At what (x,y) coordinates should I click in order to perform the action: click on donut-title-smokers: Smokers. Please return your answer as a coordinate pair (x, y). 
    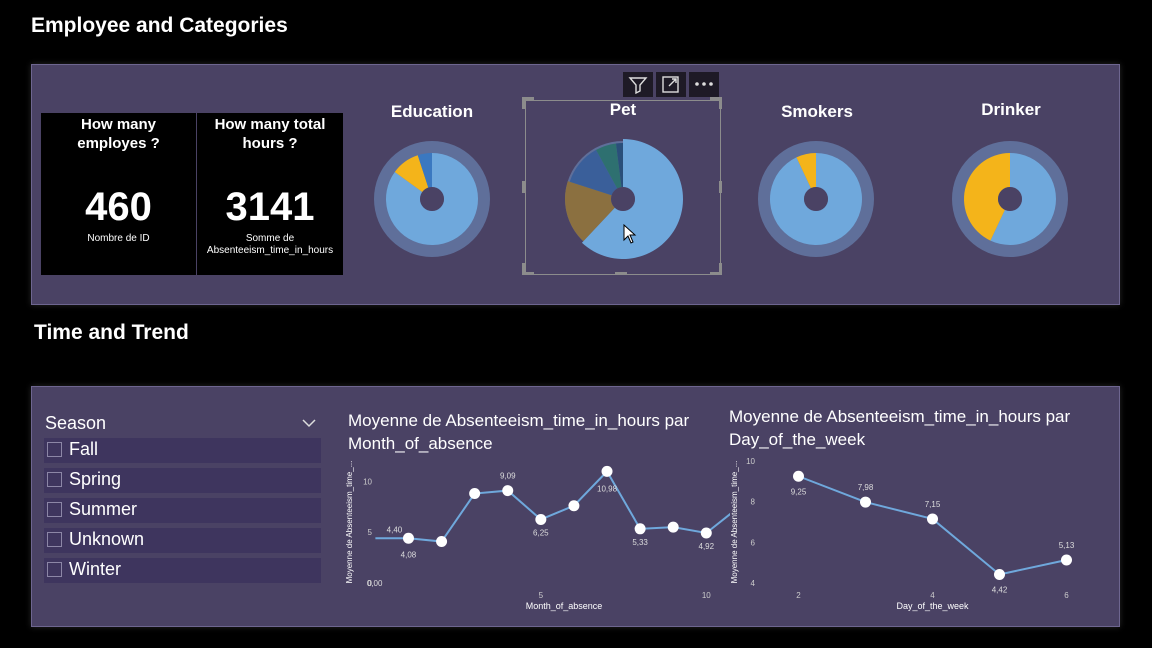
    Looking at the image, I should click on (817, 111).